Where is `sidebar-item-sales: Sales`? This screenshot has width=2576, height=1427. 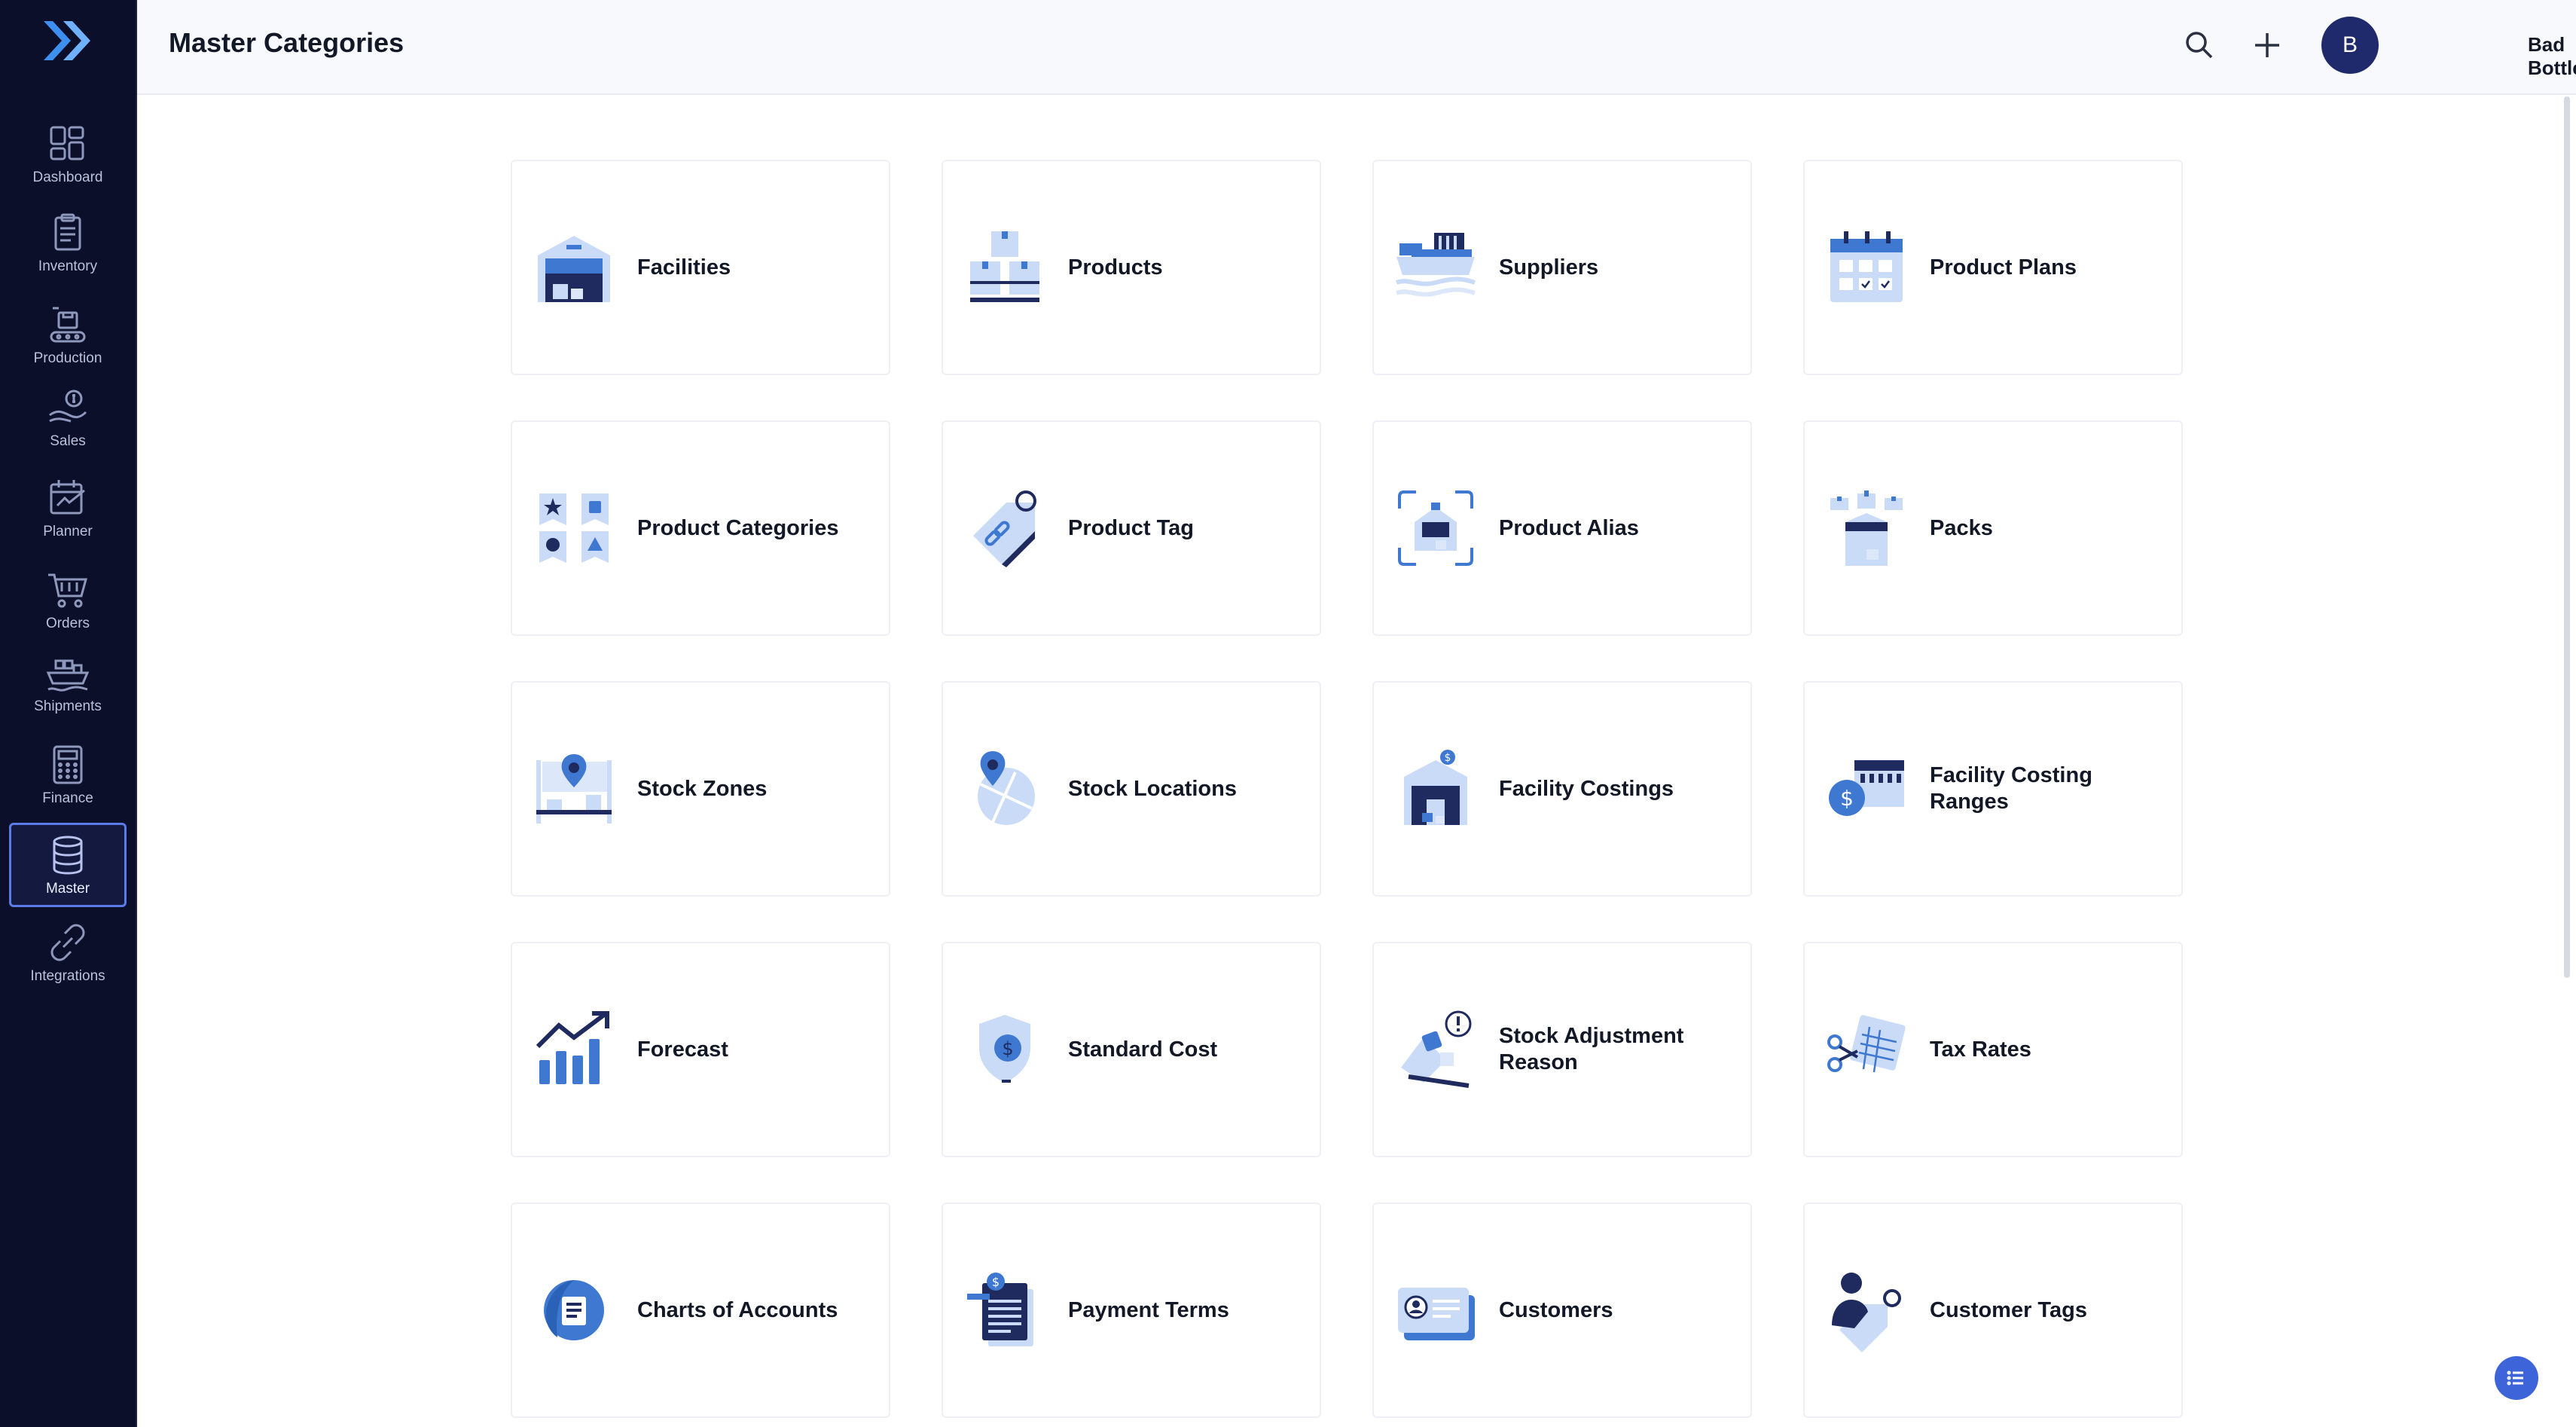 sidebar-item-sales: Sales is located at coordinates (68, 417).